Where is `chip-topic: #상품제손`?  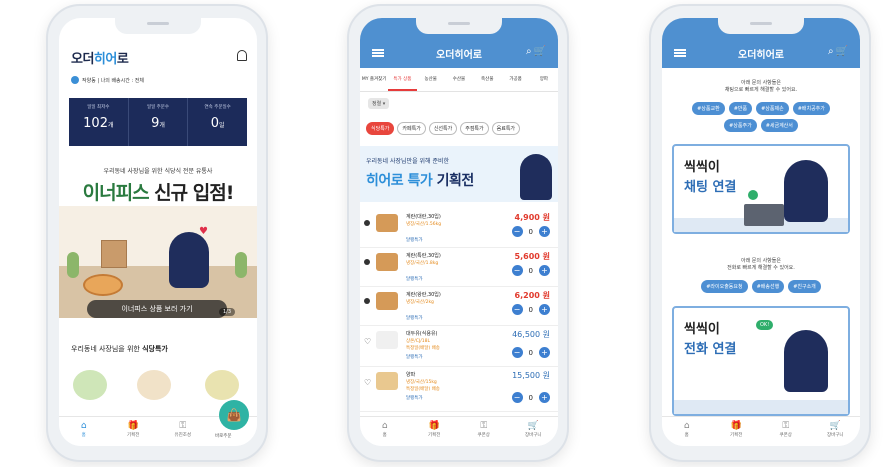 chip-topic: #상품제손 is located at coordinates (772, 108).